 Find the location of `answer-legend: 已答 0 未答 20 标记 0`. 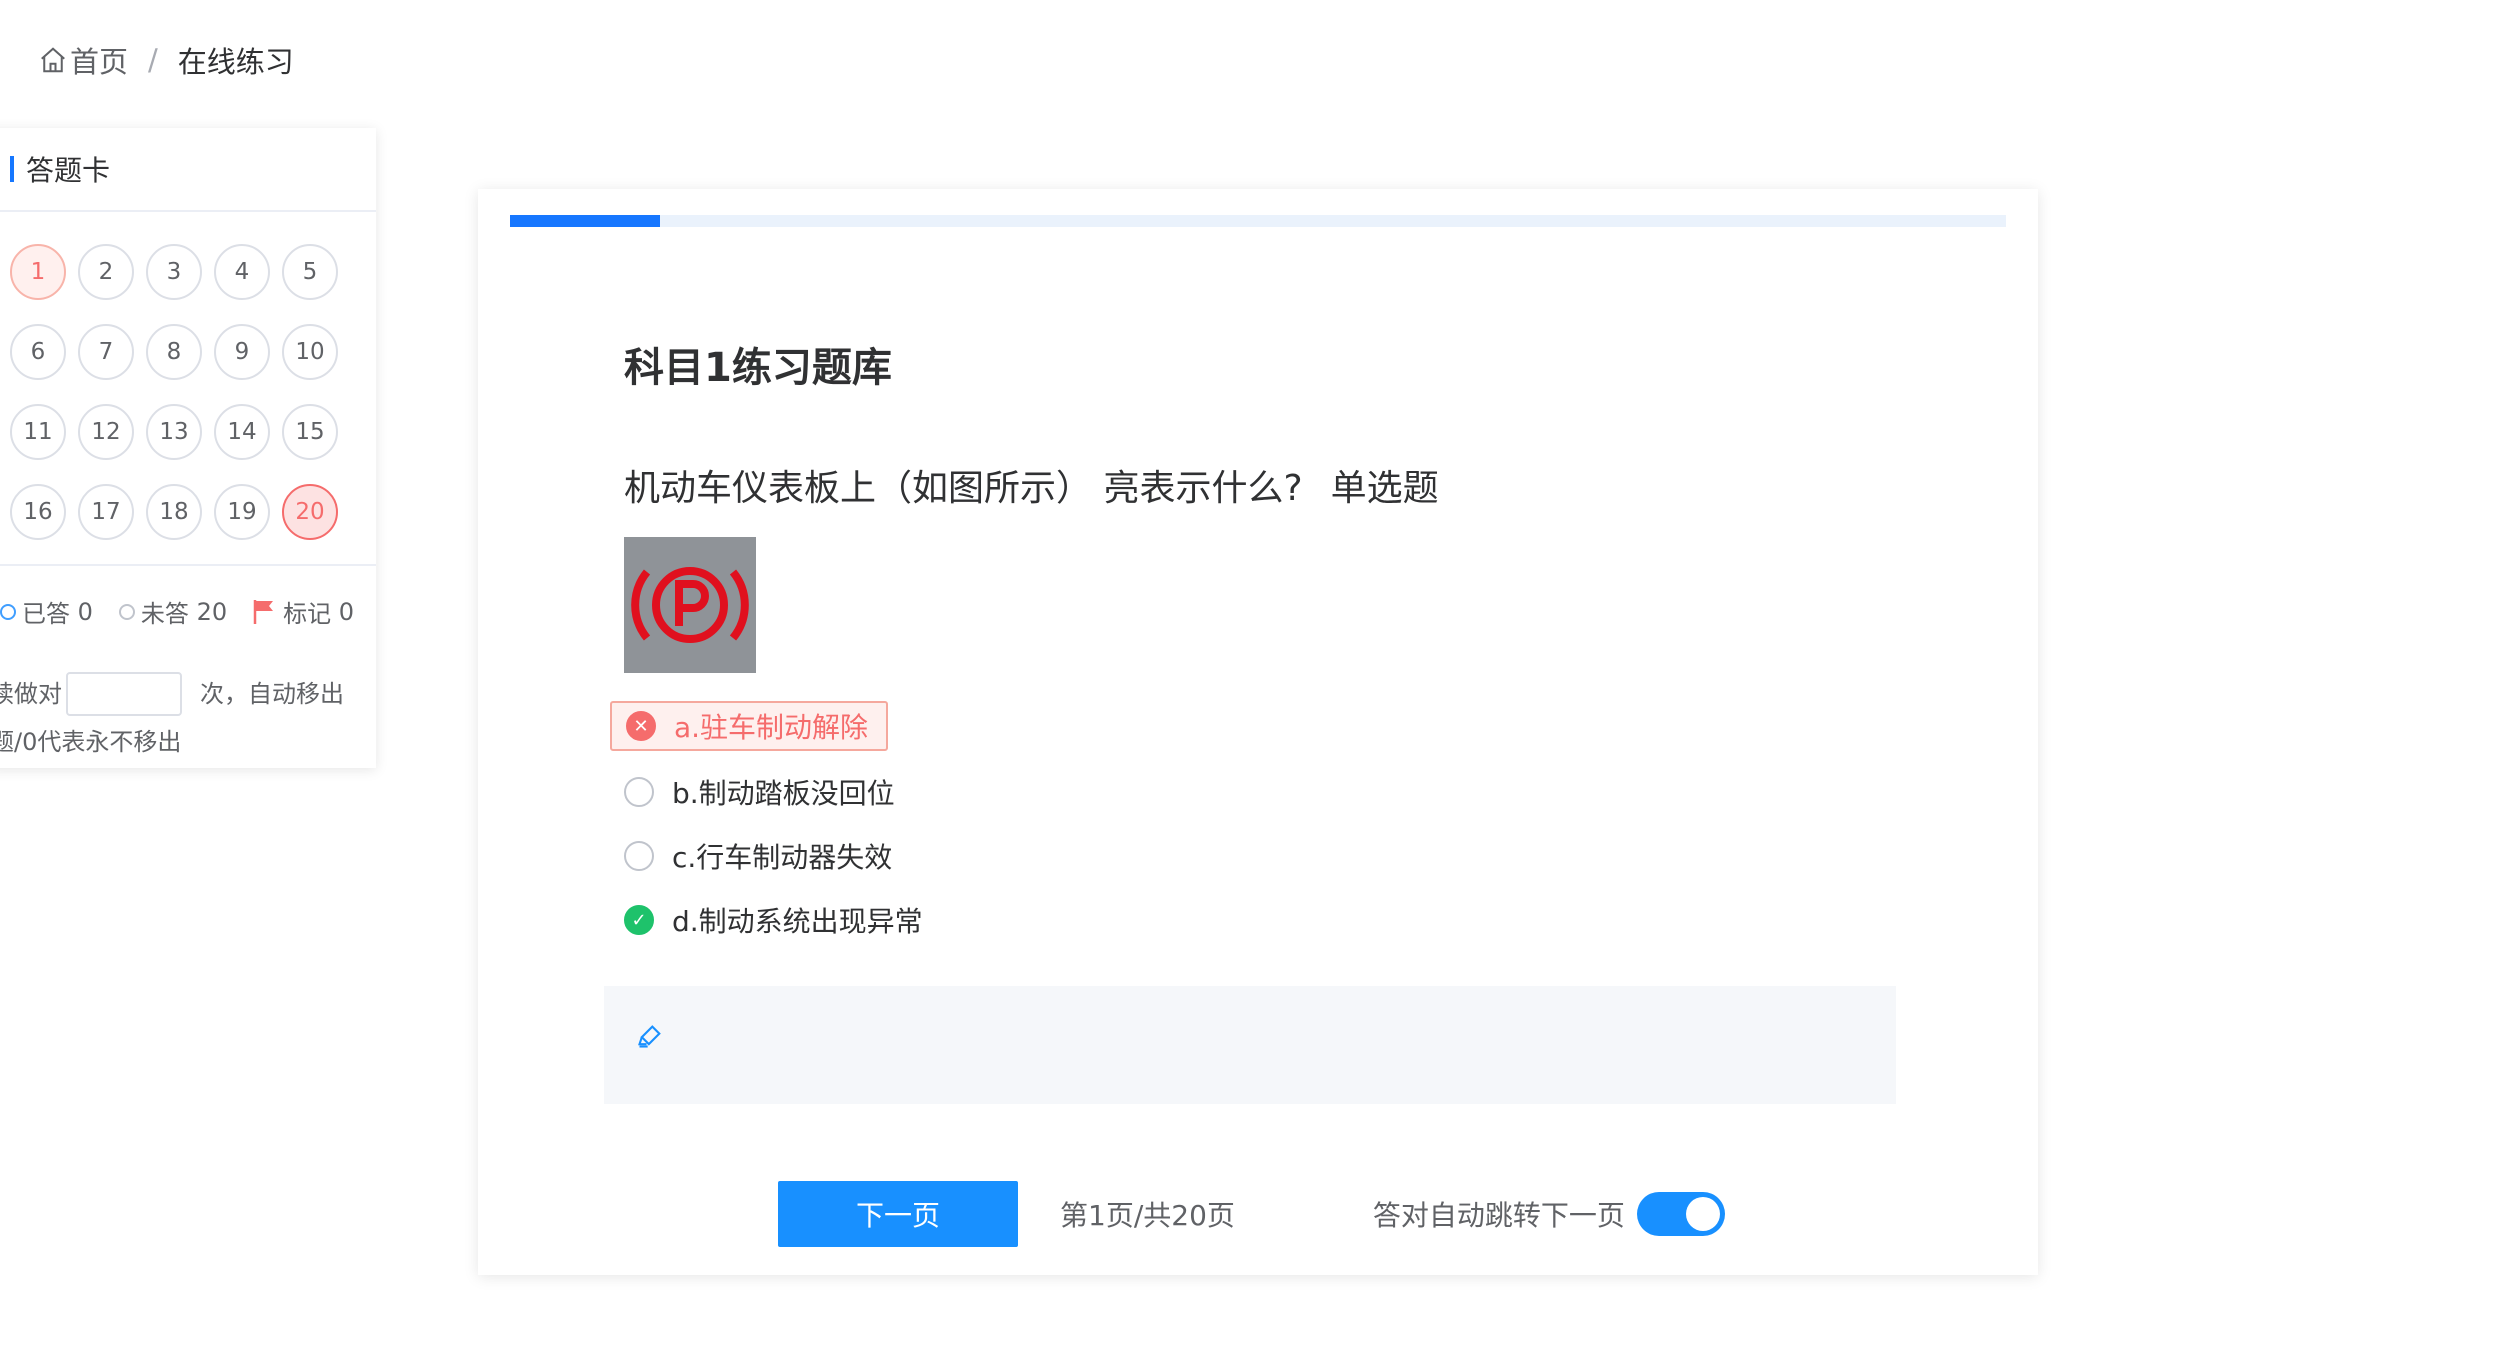

answer-legend: 已答 0 未答 20 标记 0 is located at coordinates (190, 611).